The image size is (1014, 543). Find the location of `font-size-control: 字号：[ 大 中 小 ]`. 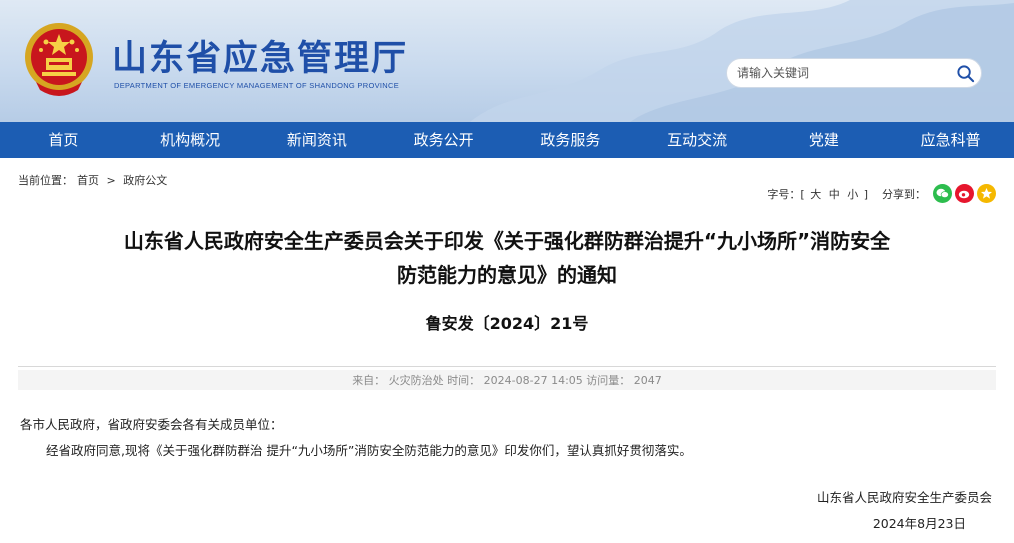

font-size-control: 字号：[ 大 中 小 ] is located at coordinates (817, 194).